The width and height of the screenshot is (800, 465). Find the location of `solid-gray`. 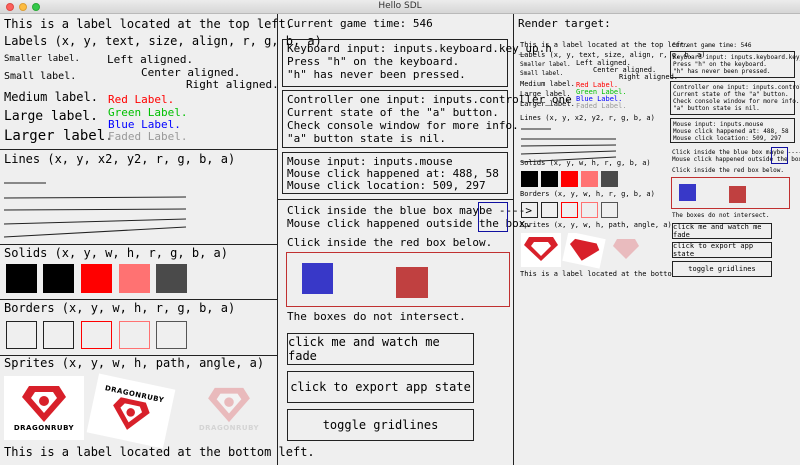

solid-gray is located at coordinates (171, 278).